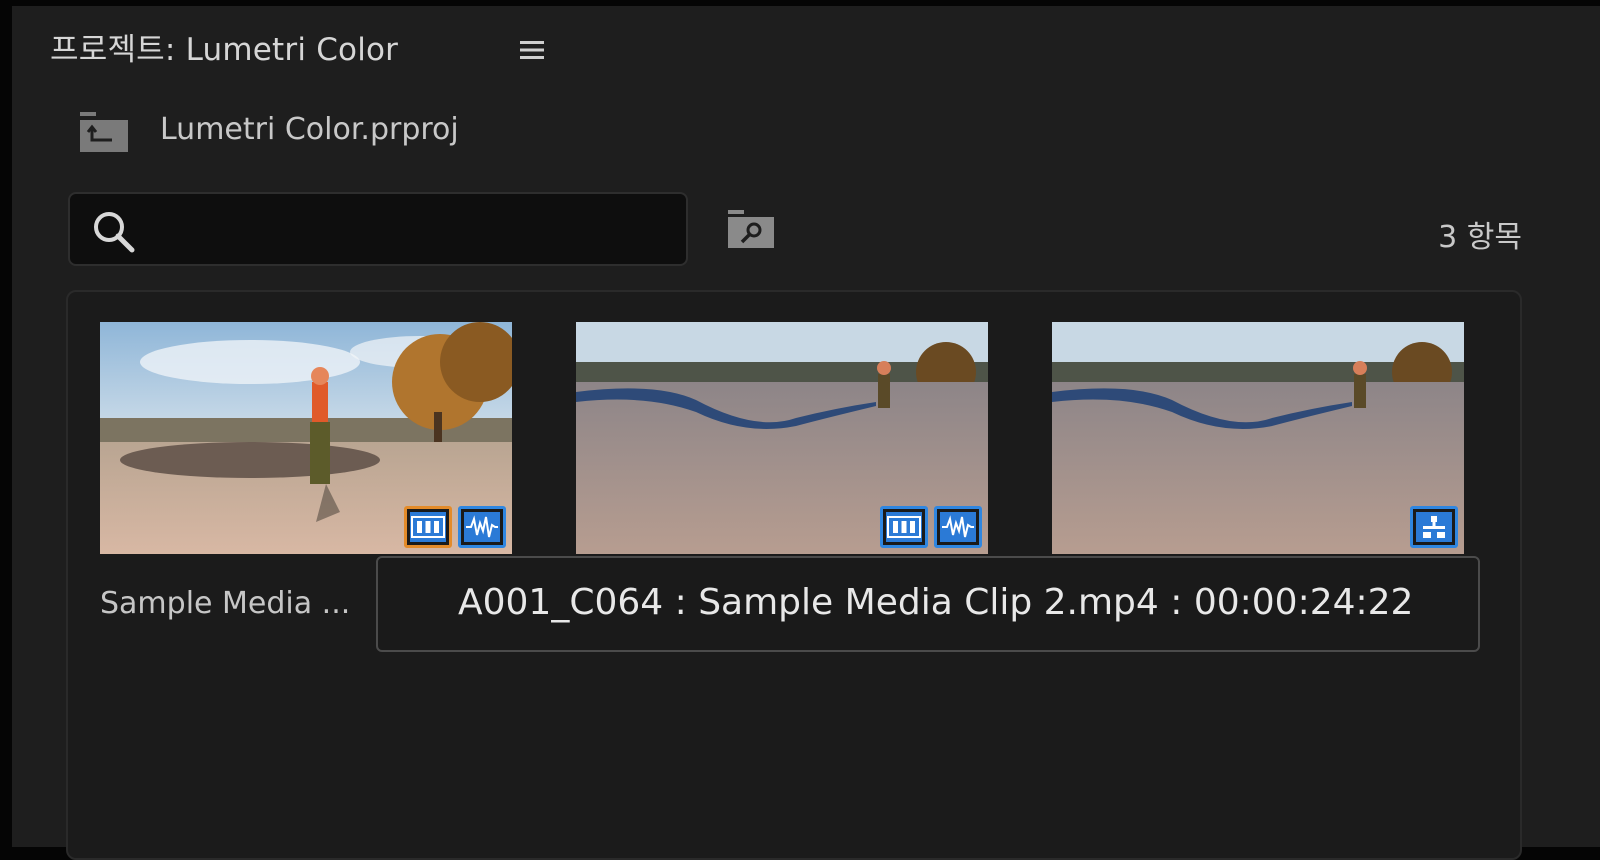 The height and width of the screenshot is (860, 1600). Describe the element at coordinates (751, 229) in the screenshot. I see `folder-search-icon` at that location.